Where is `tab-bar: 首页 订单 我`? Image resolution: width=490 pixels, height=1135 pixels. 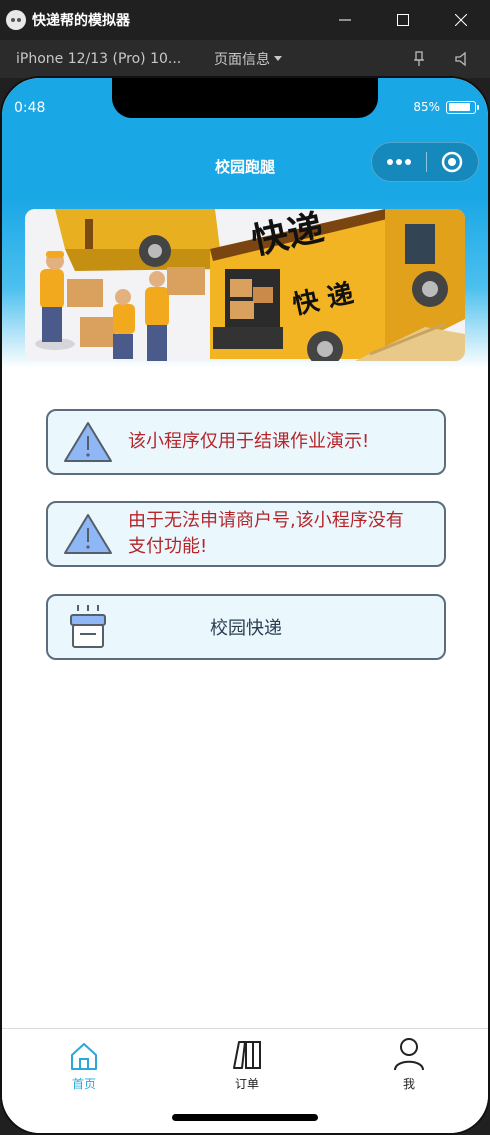
tab-bar: 首页 订单 我 is located at coordinates (245, 1080).